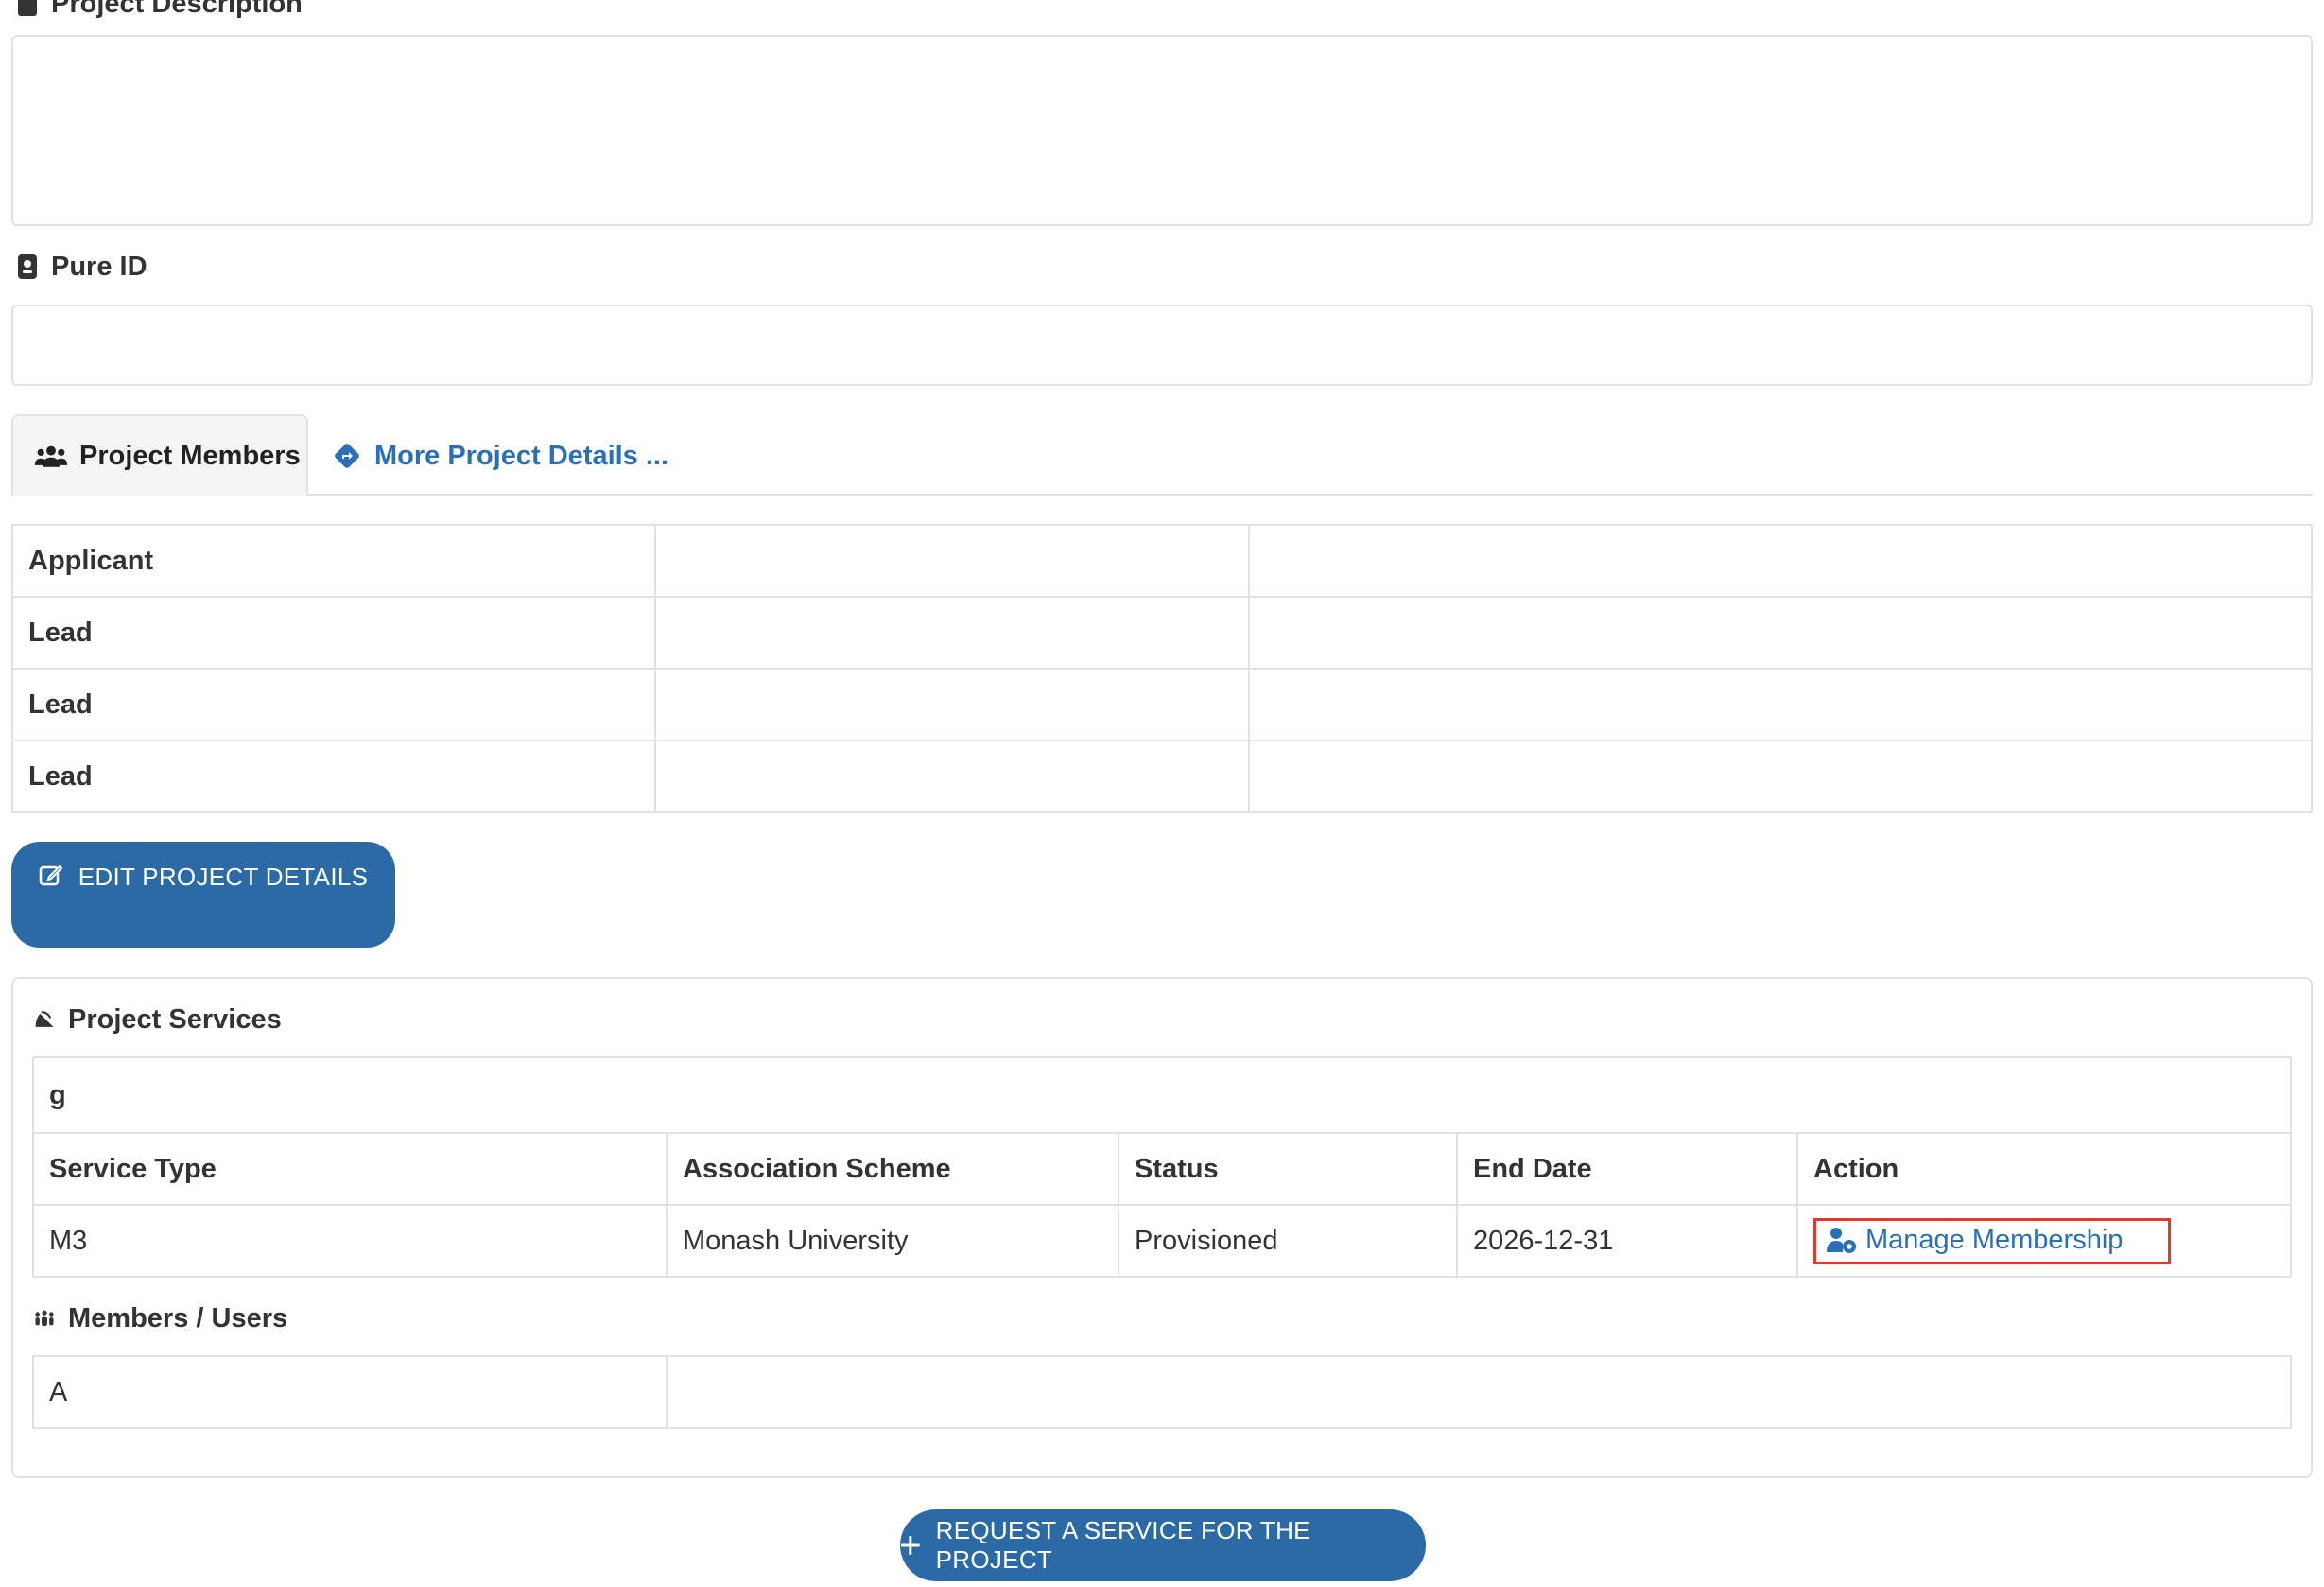 This screenshot has height=1587, width=2324. What do you see at coordinates (1162, 130) in the screenshot?
I see `project-description-field` at bounding box center [1162, 130].